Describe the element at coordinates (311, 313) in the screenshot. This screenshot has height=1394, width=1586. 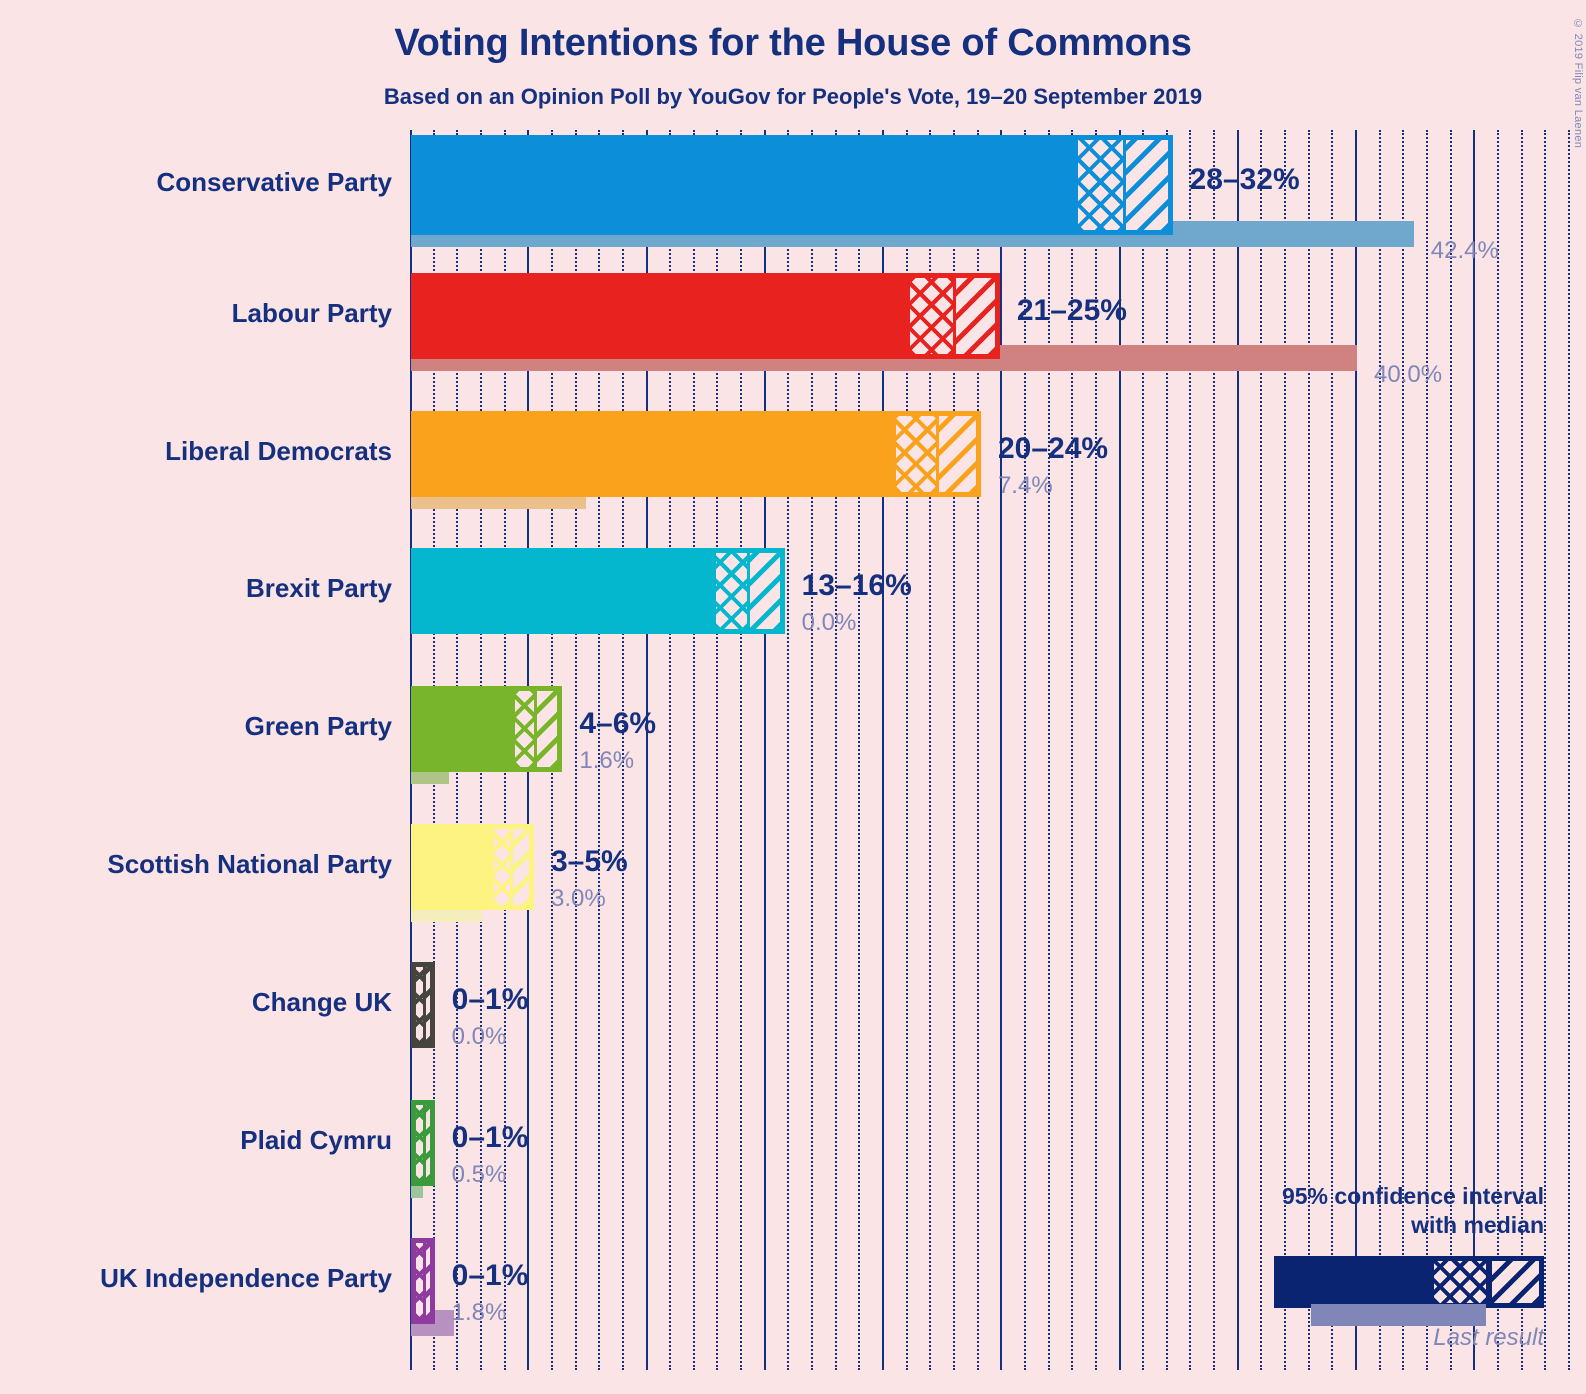
I see `party-label: Labour Party` at that location.